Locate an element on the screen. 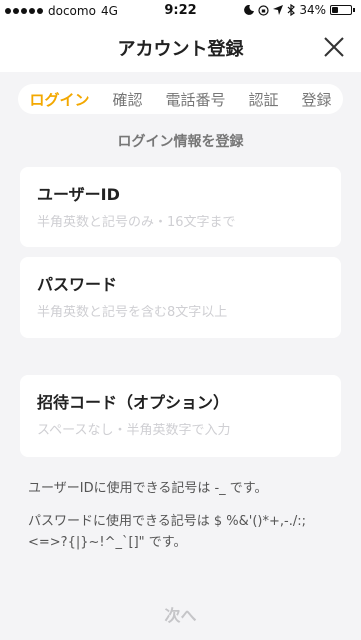 Image resolution: width=361 pixels, height=640 pixels. invite-code-label: 招待コード（オプション） is located at coordinates (133, 402).